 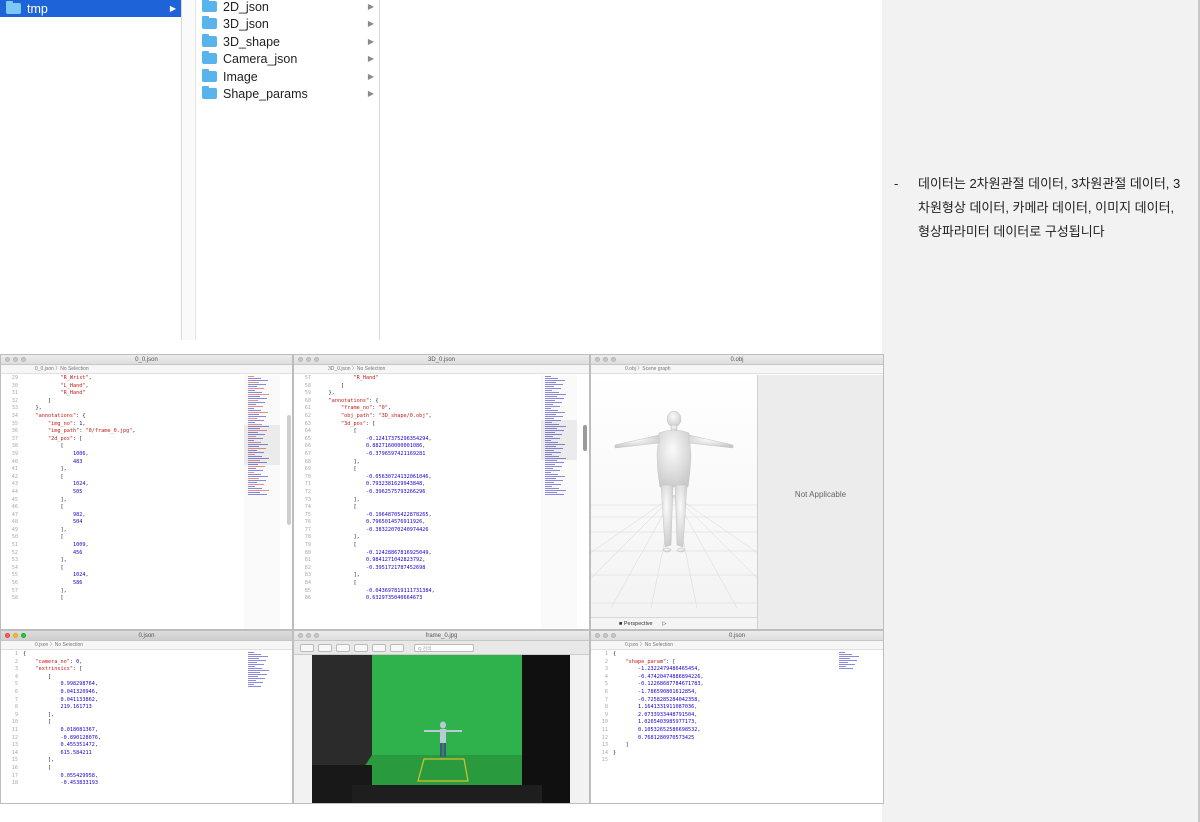 What do you see at coordinates (444, 647) in the screenshot?
I see `search-field: Q 검색` at bounding box center [444, 647].